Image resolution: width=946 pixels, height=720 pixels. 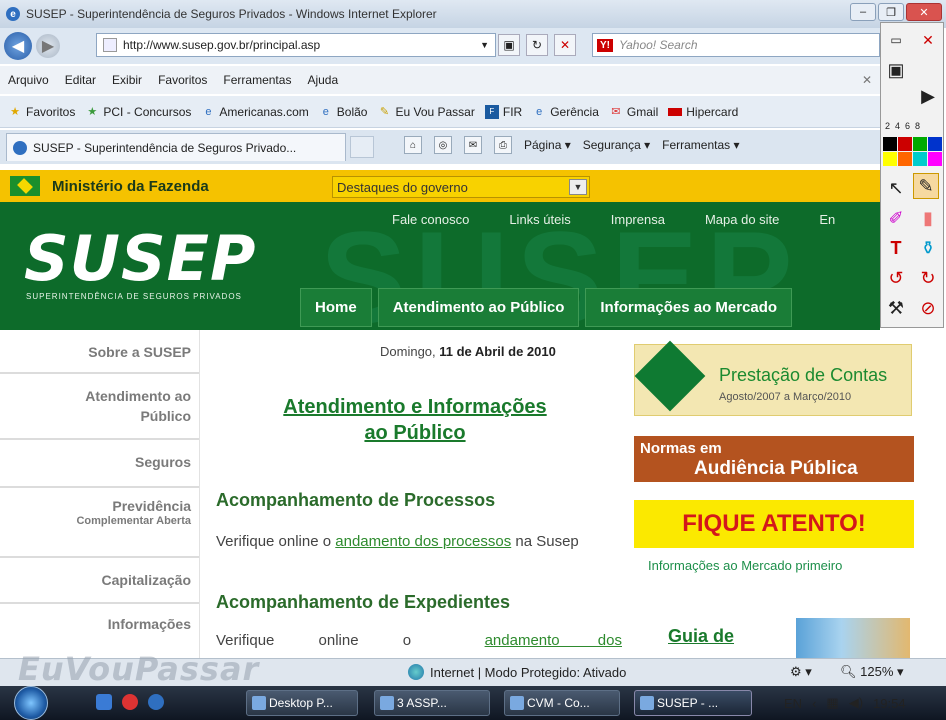 What do you see at coordinates (547, 145) in the screenshot?
I see `page-menu: Página ▾` at bounding box center [547, 145].